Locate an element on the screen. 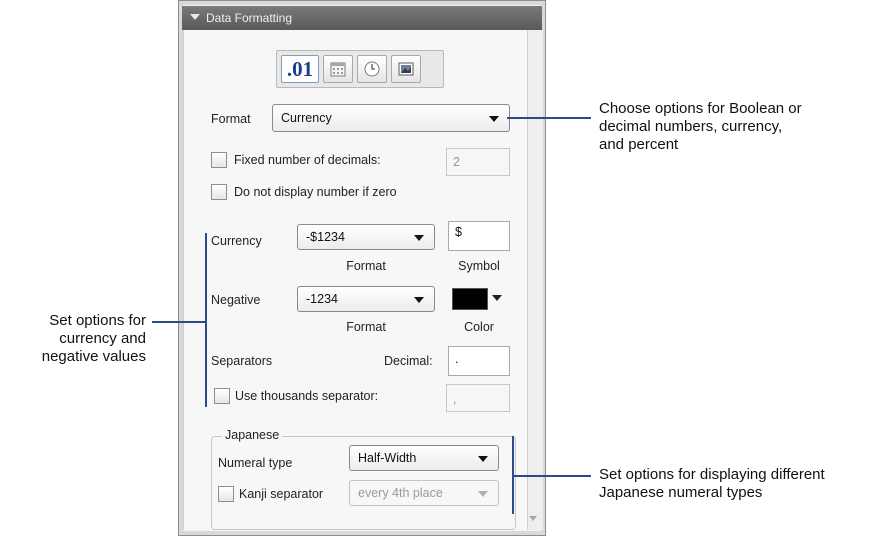  kanji-separator-select: every 4th place is located at coordinates (424, 493).